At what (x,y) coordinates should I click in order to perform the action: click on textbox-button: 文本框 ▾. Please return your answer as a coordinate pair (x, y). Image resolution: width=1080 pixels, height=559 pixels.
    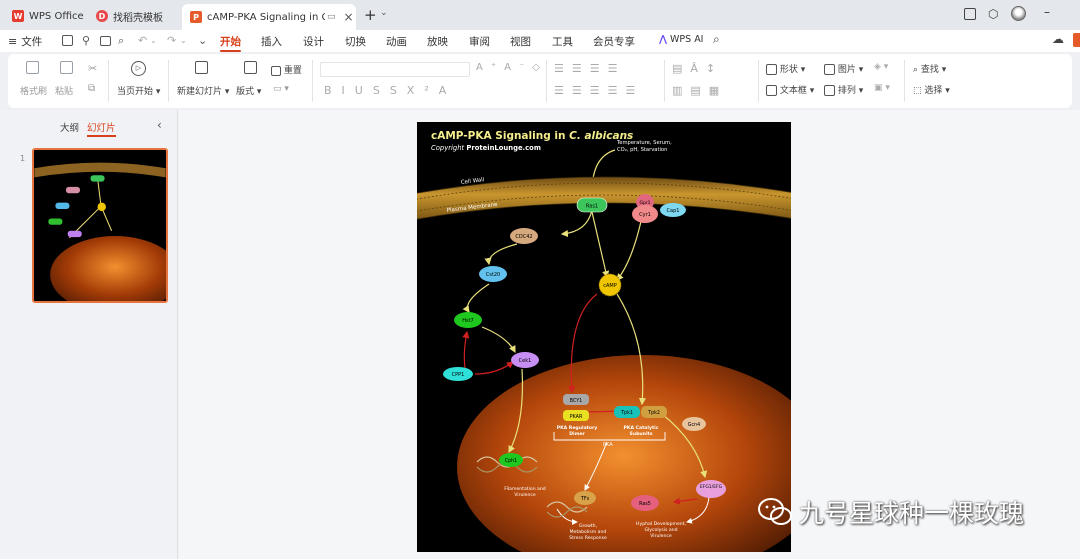
    Looking at the image, I should click on (790, 89).